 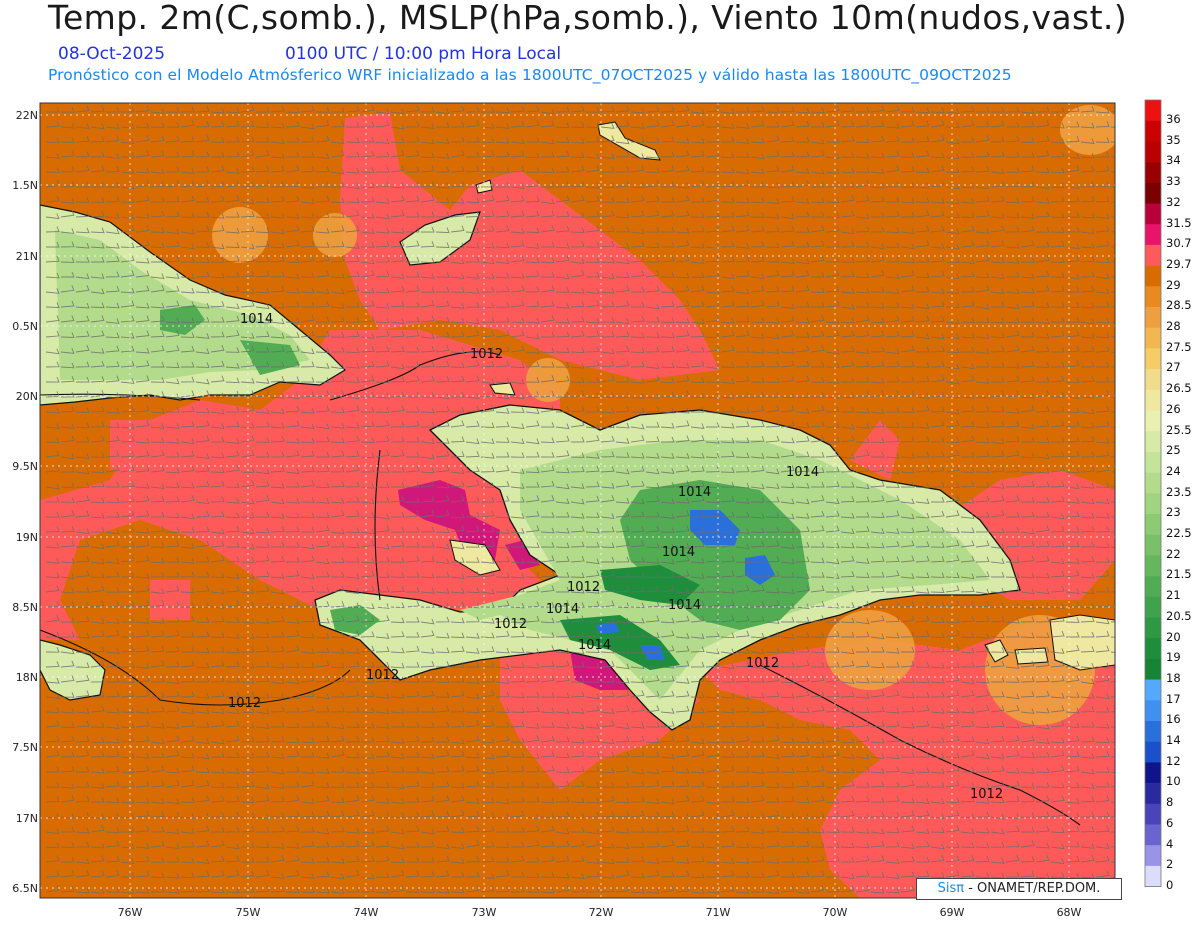 I want to click on colorbar-level-label: 23, so click(x=1173, y=512).